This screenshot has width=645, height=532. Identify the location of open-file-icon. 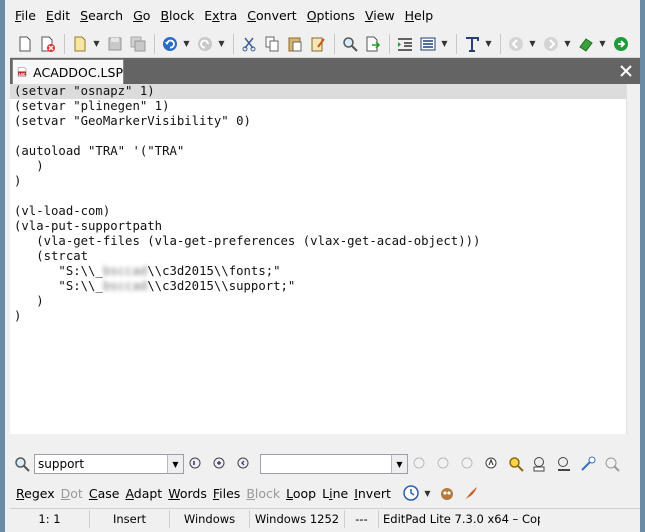
(80, 44).